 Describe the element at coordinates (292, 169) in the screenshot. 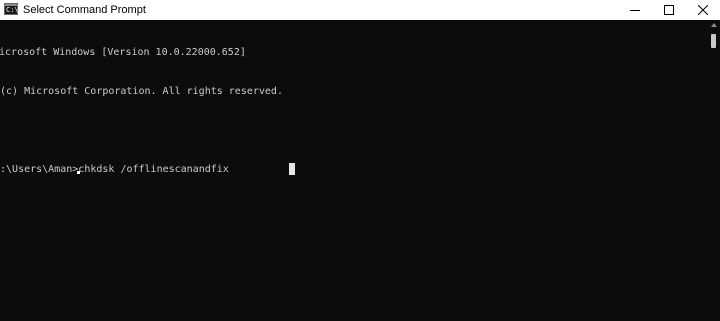

I see `text-cursor` at that location.